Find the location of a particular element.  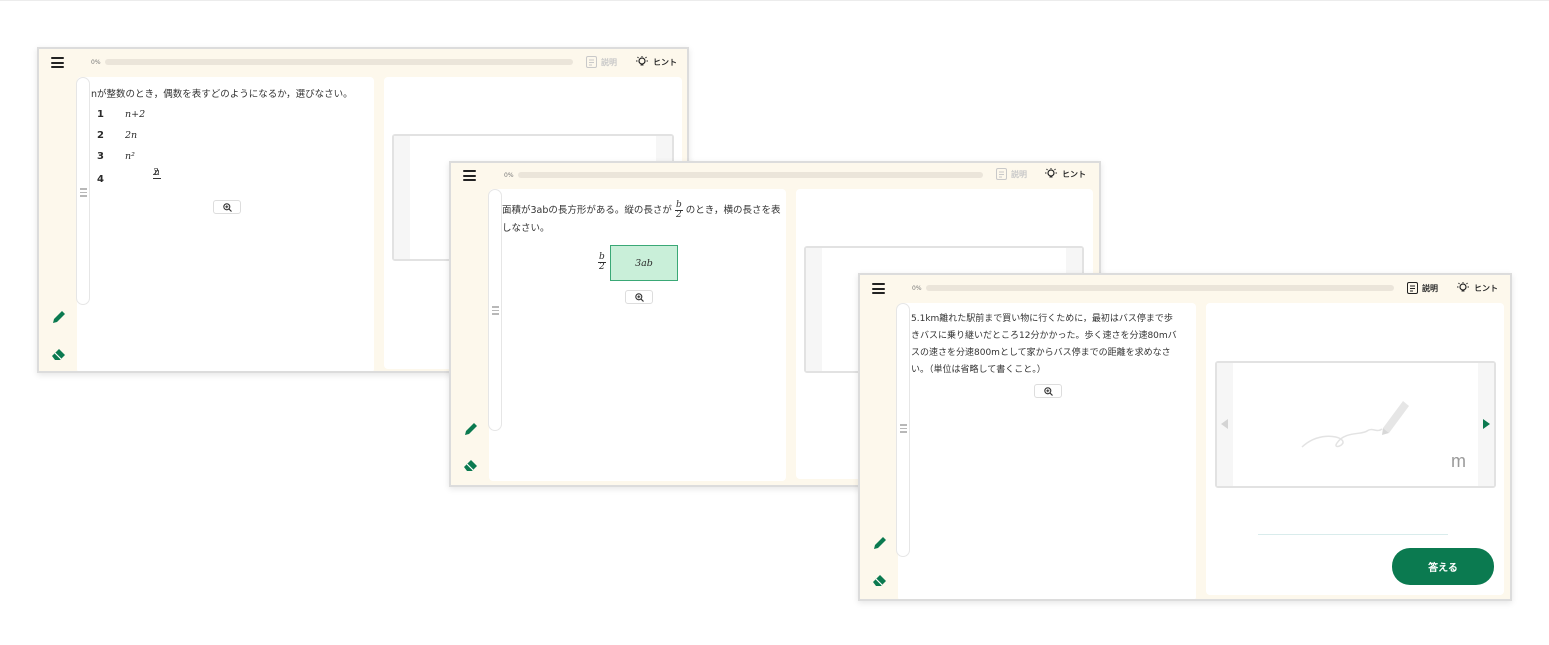

choice-number: 4 is located at coordinates (100, 179).